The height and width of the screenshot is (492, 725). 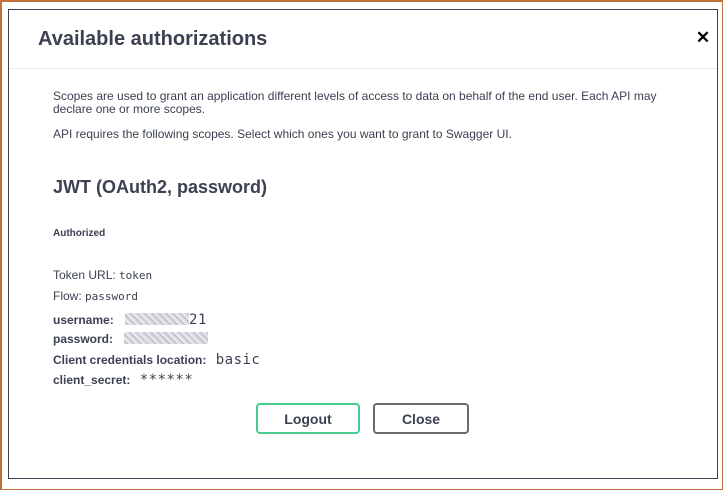 What do you see at coordinates (130, 360) in the screenshot?
I see `client-credentials-label: Client credentials location:` at bounding box center [130, 360].